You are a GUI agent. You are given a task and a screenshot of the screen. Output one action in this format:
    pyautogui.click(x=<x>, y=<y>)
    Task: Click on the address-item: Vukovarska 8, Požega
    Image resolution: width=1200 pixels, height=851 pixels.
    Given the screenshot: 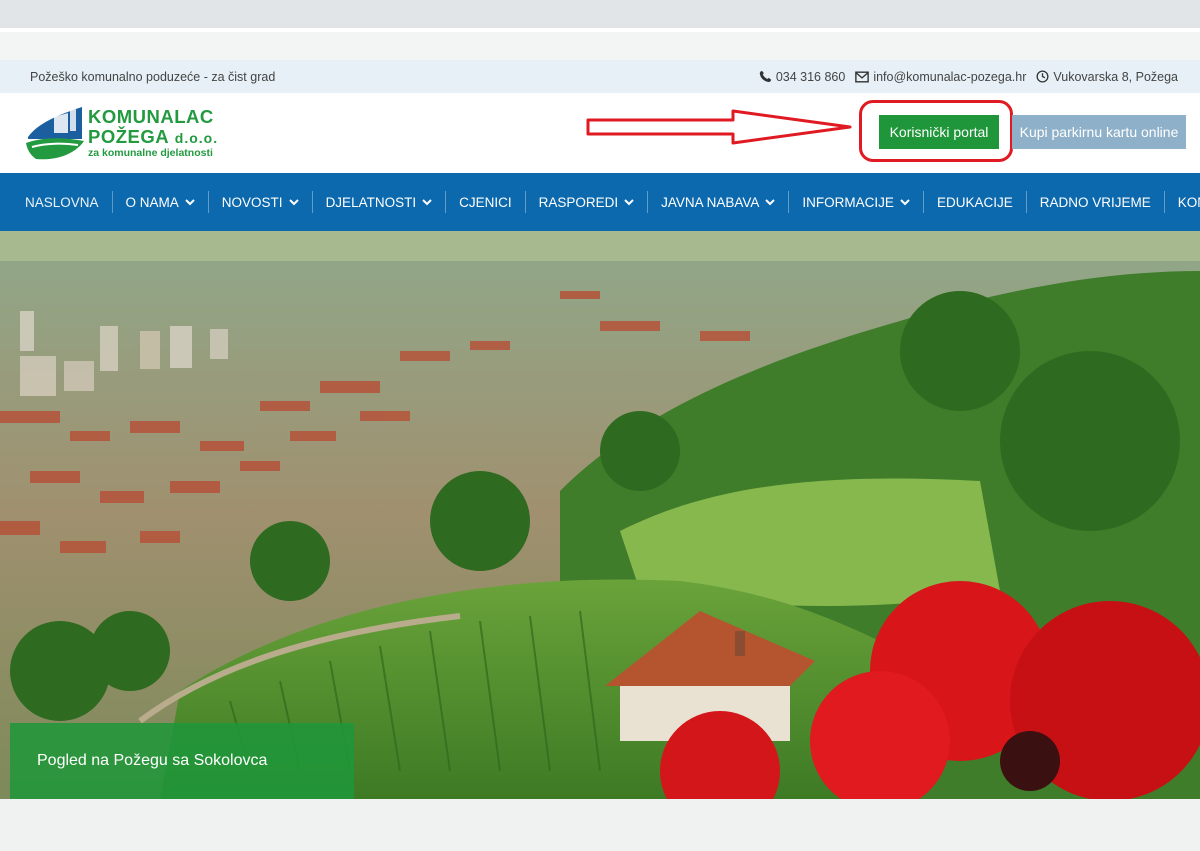 What is the action you would take?
    pyautogui.click(x=1107, y=77)
    